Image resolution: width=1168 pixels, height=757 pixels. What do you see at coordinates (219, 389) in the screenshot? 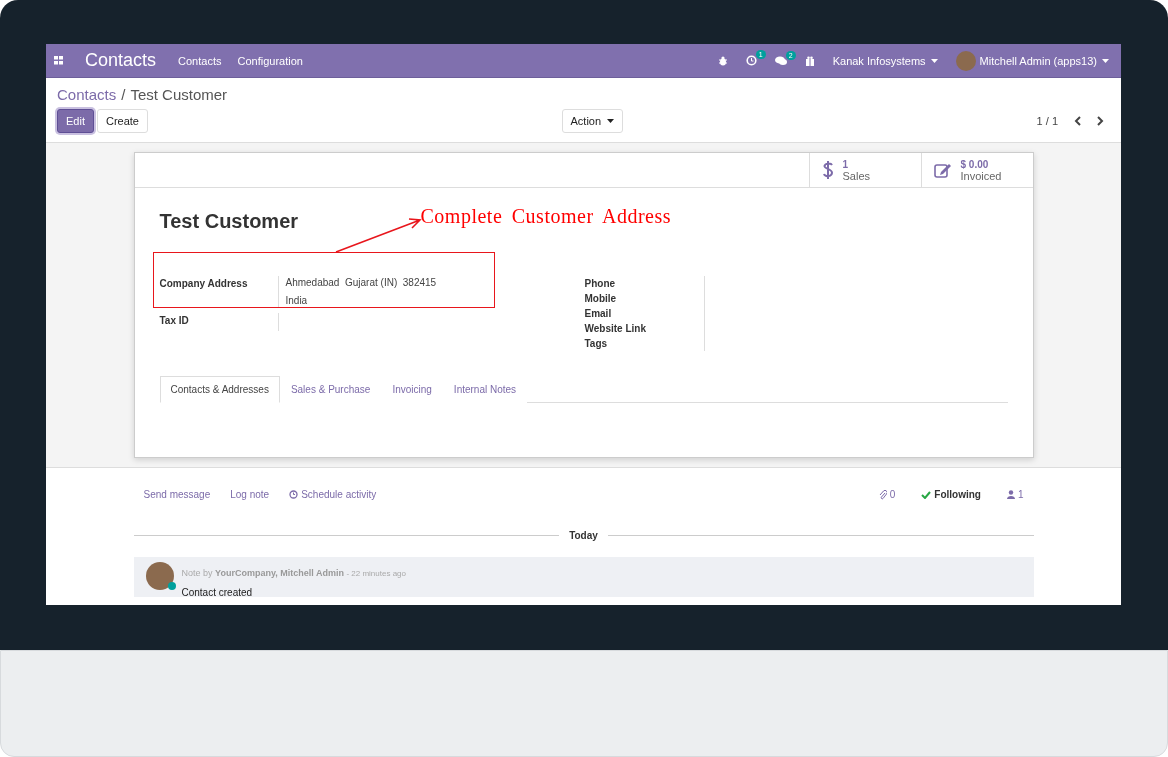
I see `notebook-tab: Contacts & Addresses` at bounding box center [219, 389].